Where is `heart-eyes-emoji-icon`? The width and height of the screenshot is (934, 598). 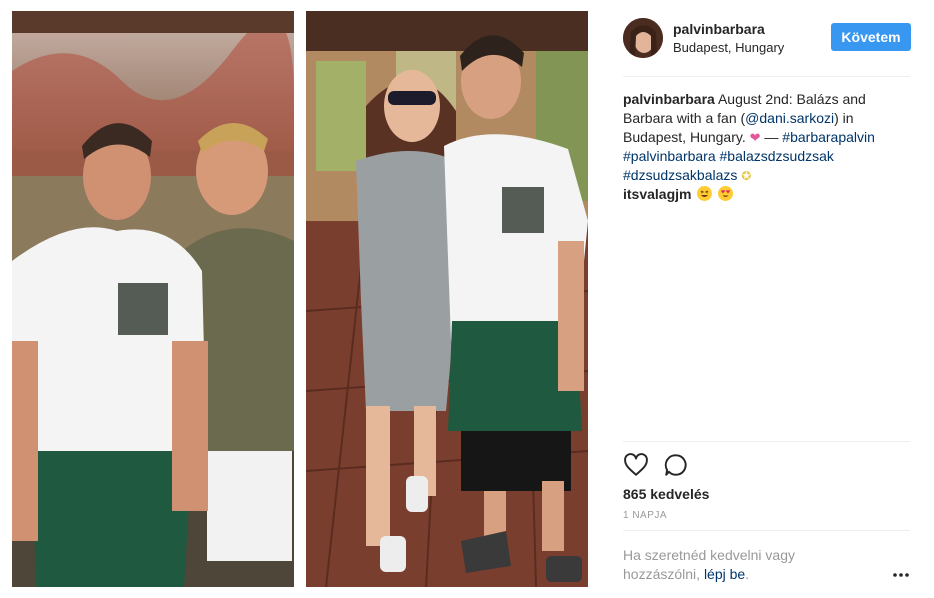 heart-eyes-emoji-icon is located at coordinates (726, 193).